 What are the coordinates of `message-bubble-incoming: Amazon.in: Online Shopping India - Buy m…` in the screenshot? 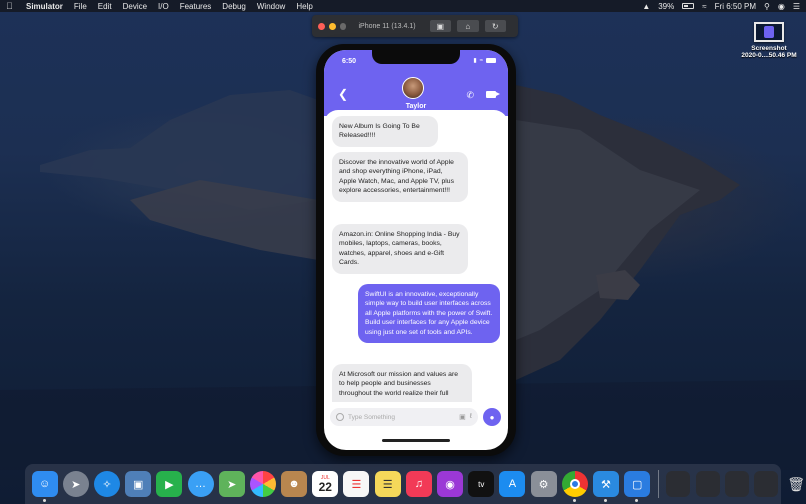 It's located at (400, 249).